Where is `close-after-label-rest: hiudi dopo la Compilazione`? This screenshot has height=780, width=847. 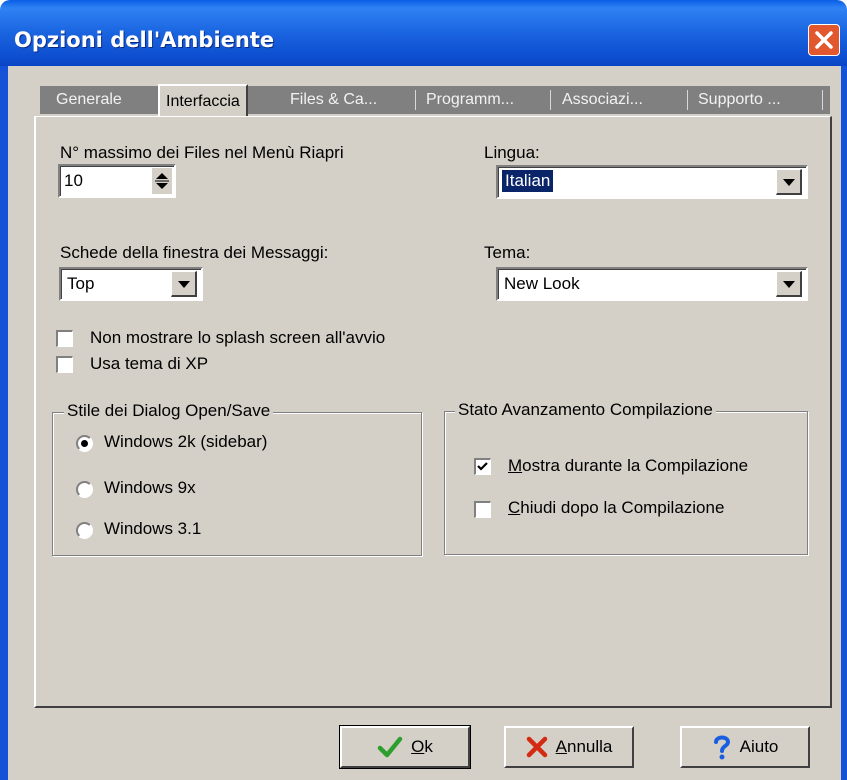
close-after-label-rest: hiudi dopo la Compilazione is located at coordinates (622, 507).